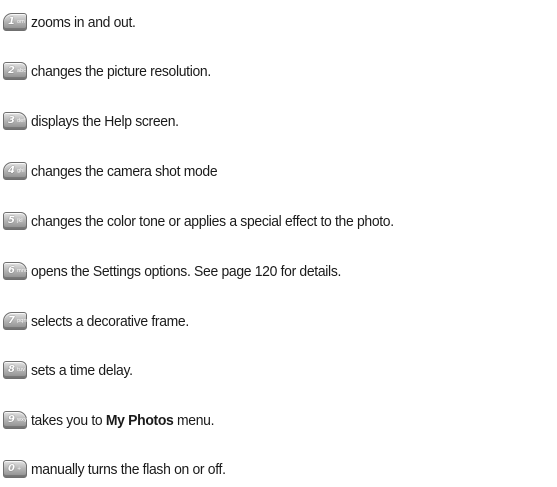 Image resolution: width=557 pixels, height=487 pixels. I want to click on key-letters: om, so click(20, 21).